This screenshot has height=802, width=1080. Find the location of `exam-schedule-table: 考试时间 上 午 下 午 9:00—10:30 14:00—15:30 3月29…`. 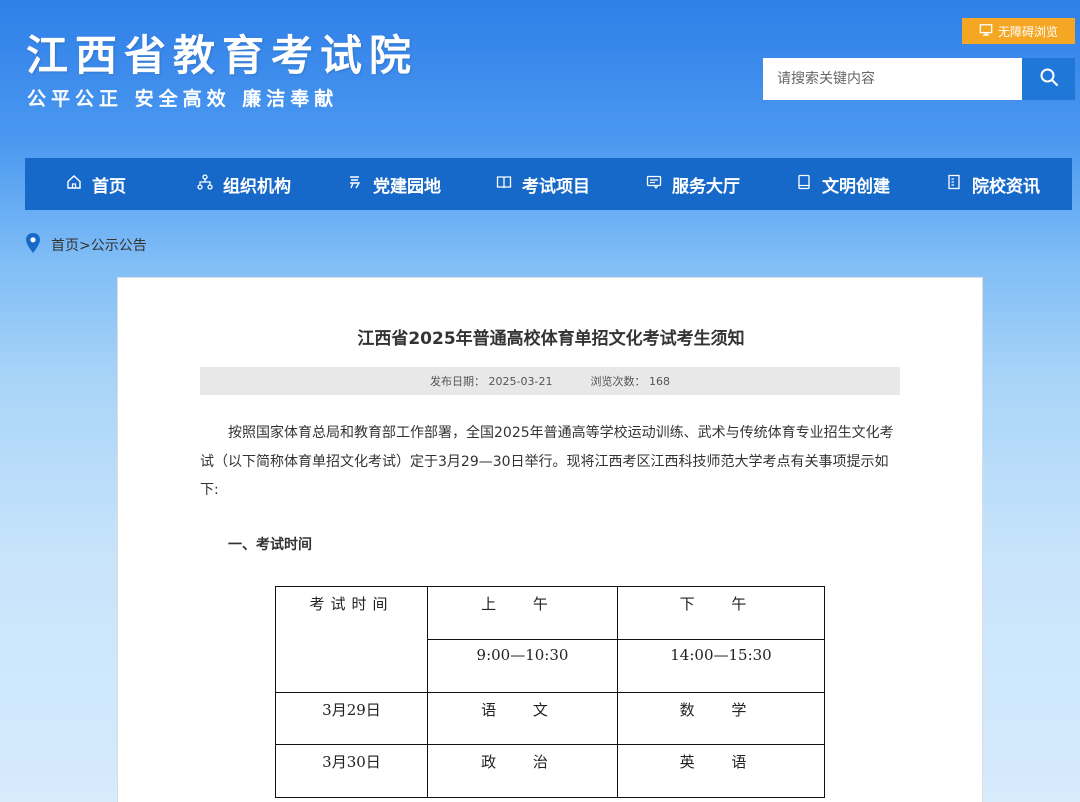

exam-schedule-table: 考试时间 上 午 下 午 9:00—10:30 14:00—15:30 3月29… is located at coordinates (550, 692).